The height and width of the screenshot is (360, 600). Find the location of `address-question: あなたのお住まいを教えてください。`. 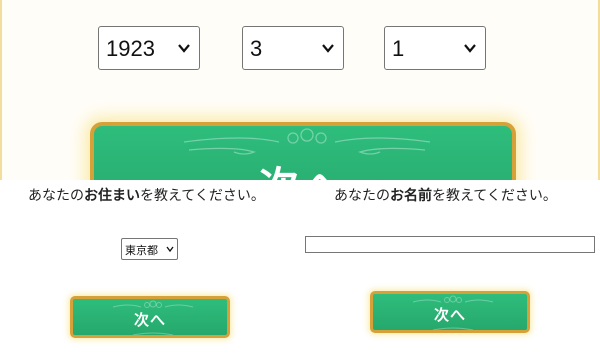

address-question: あなたのお住まいを教えてください。 is located at coordinates (146, 195).